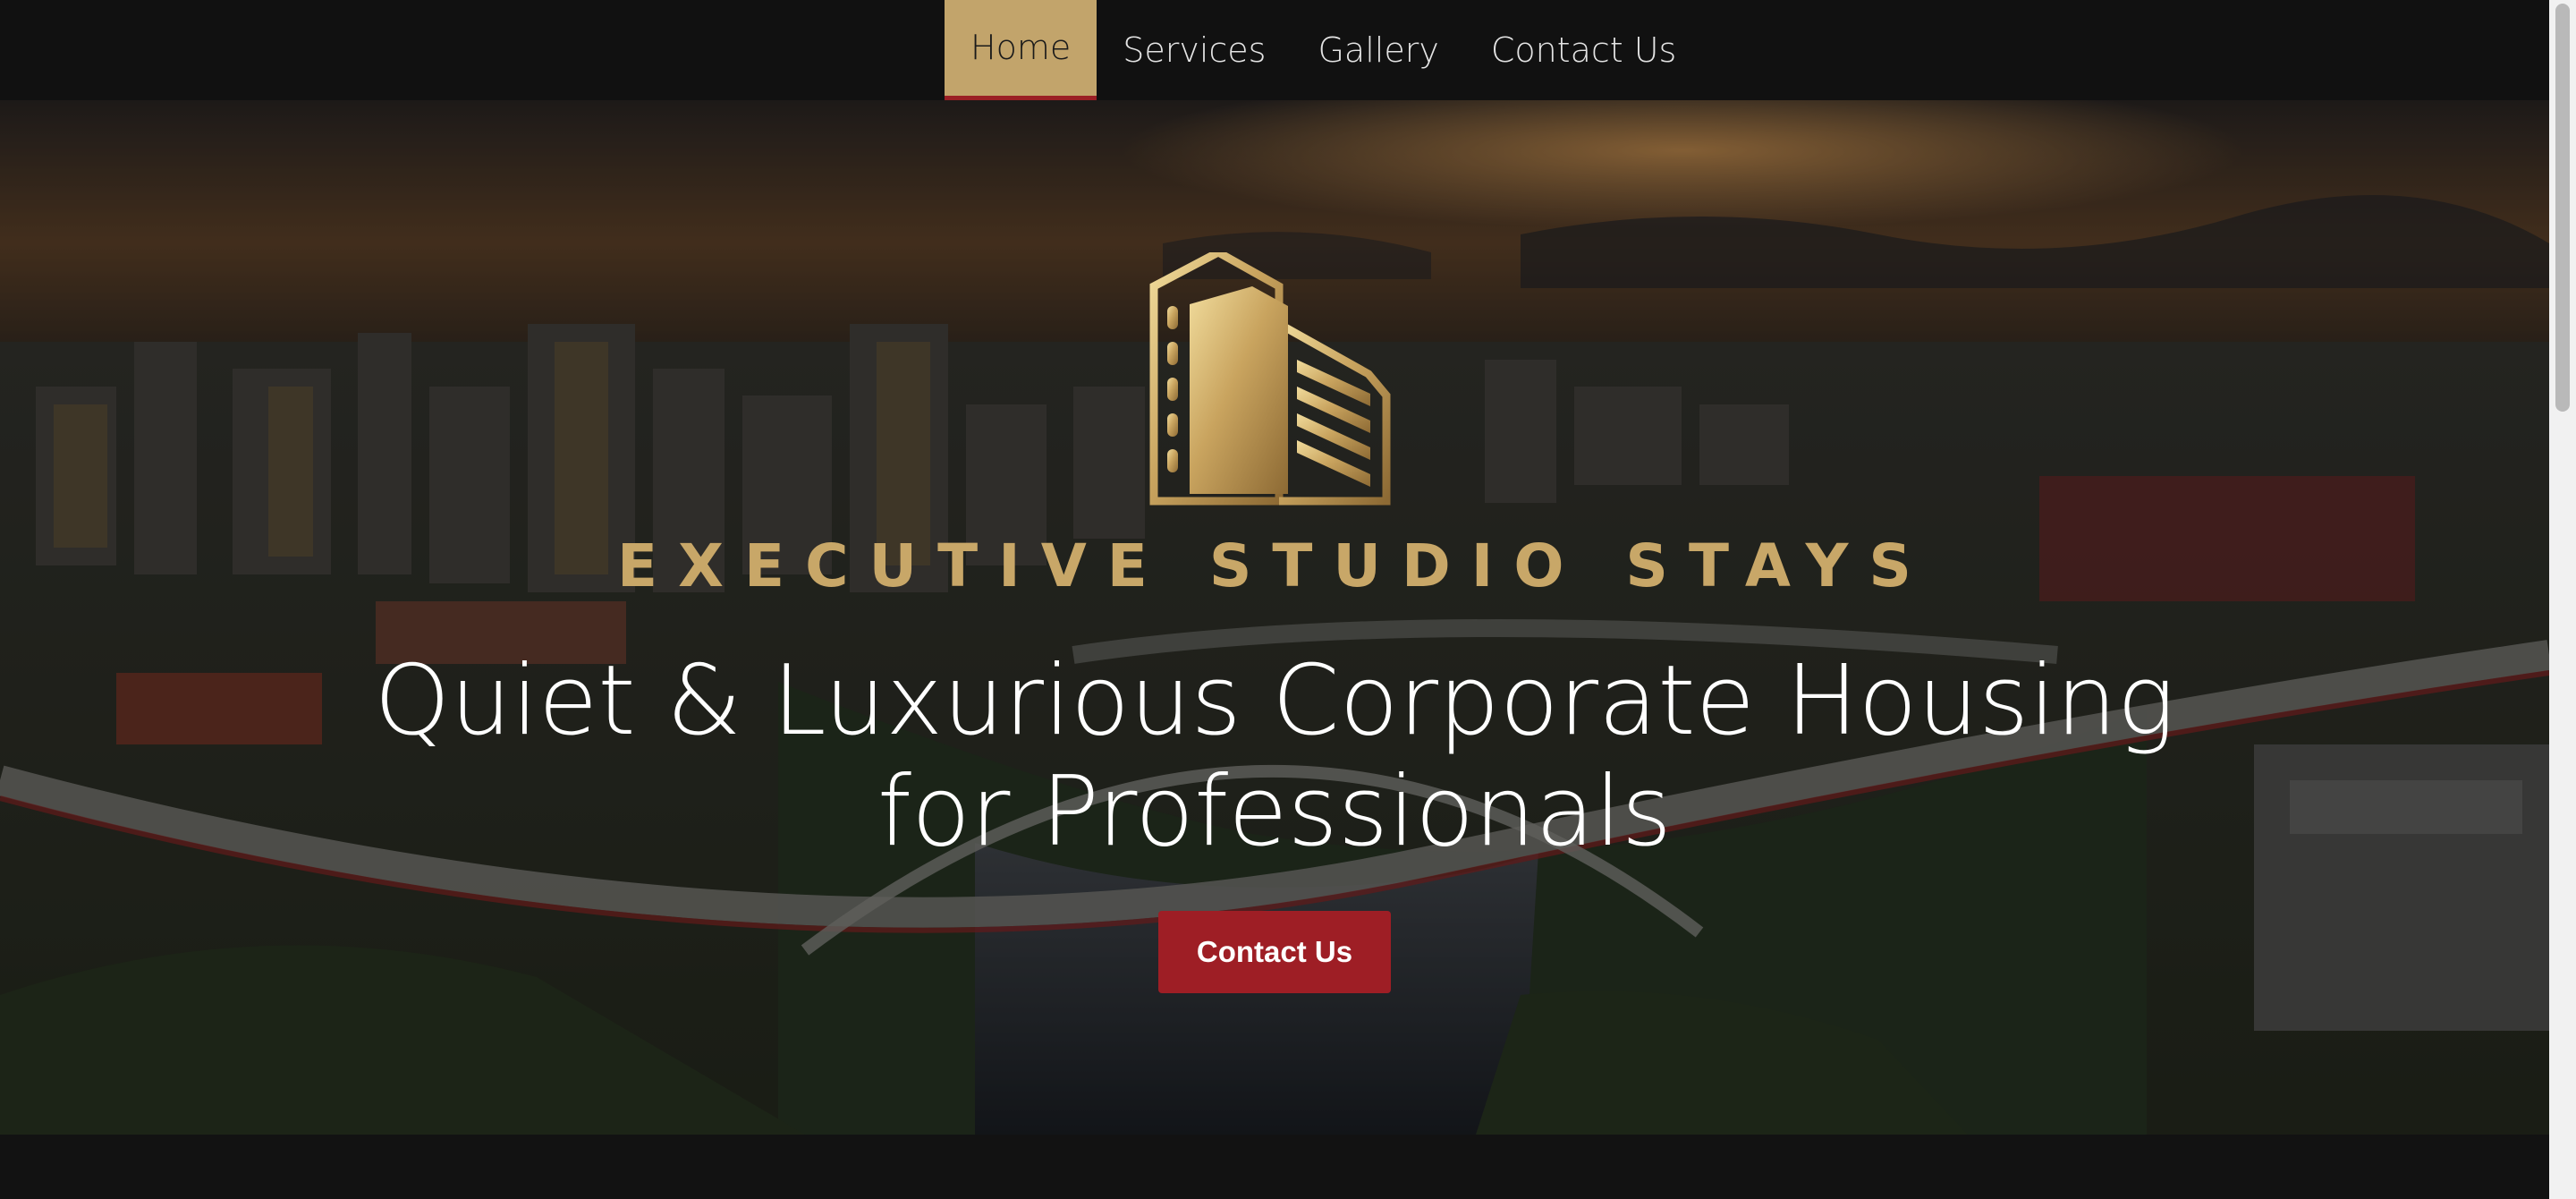 The width and height of the screenshot is (2576, 1199). What do you see at coordinates (1378, 50) in the screenshot?
I see `nav-item-gallery: Gallery` at bounding box center [1378, 50].